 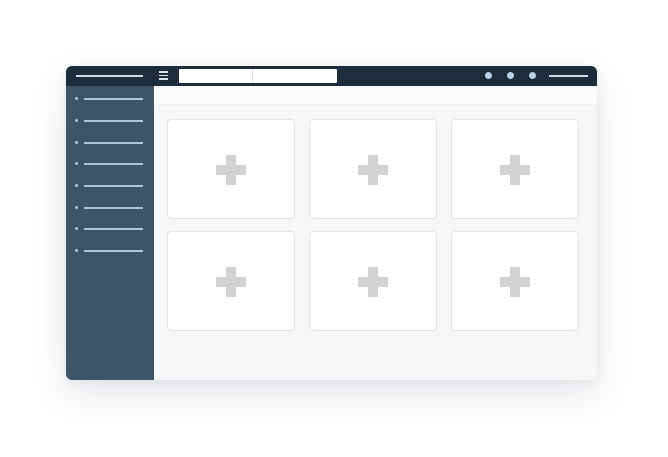 I want to click on sidebar, so click(x=110, y=233).